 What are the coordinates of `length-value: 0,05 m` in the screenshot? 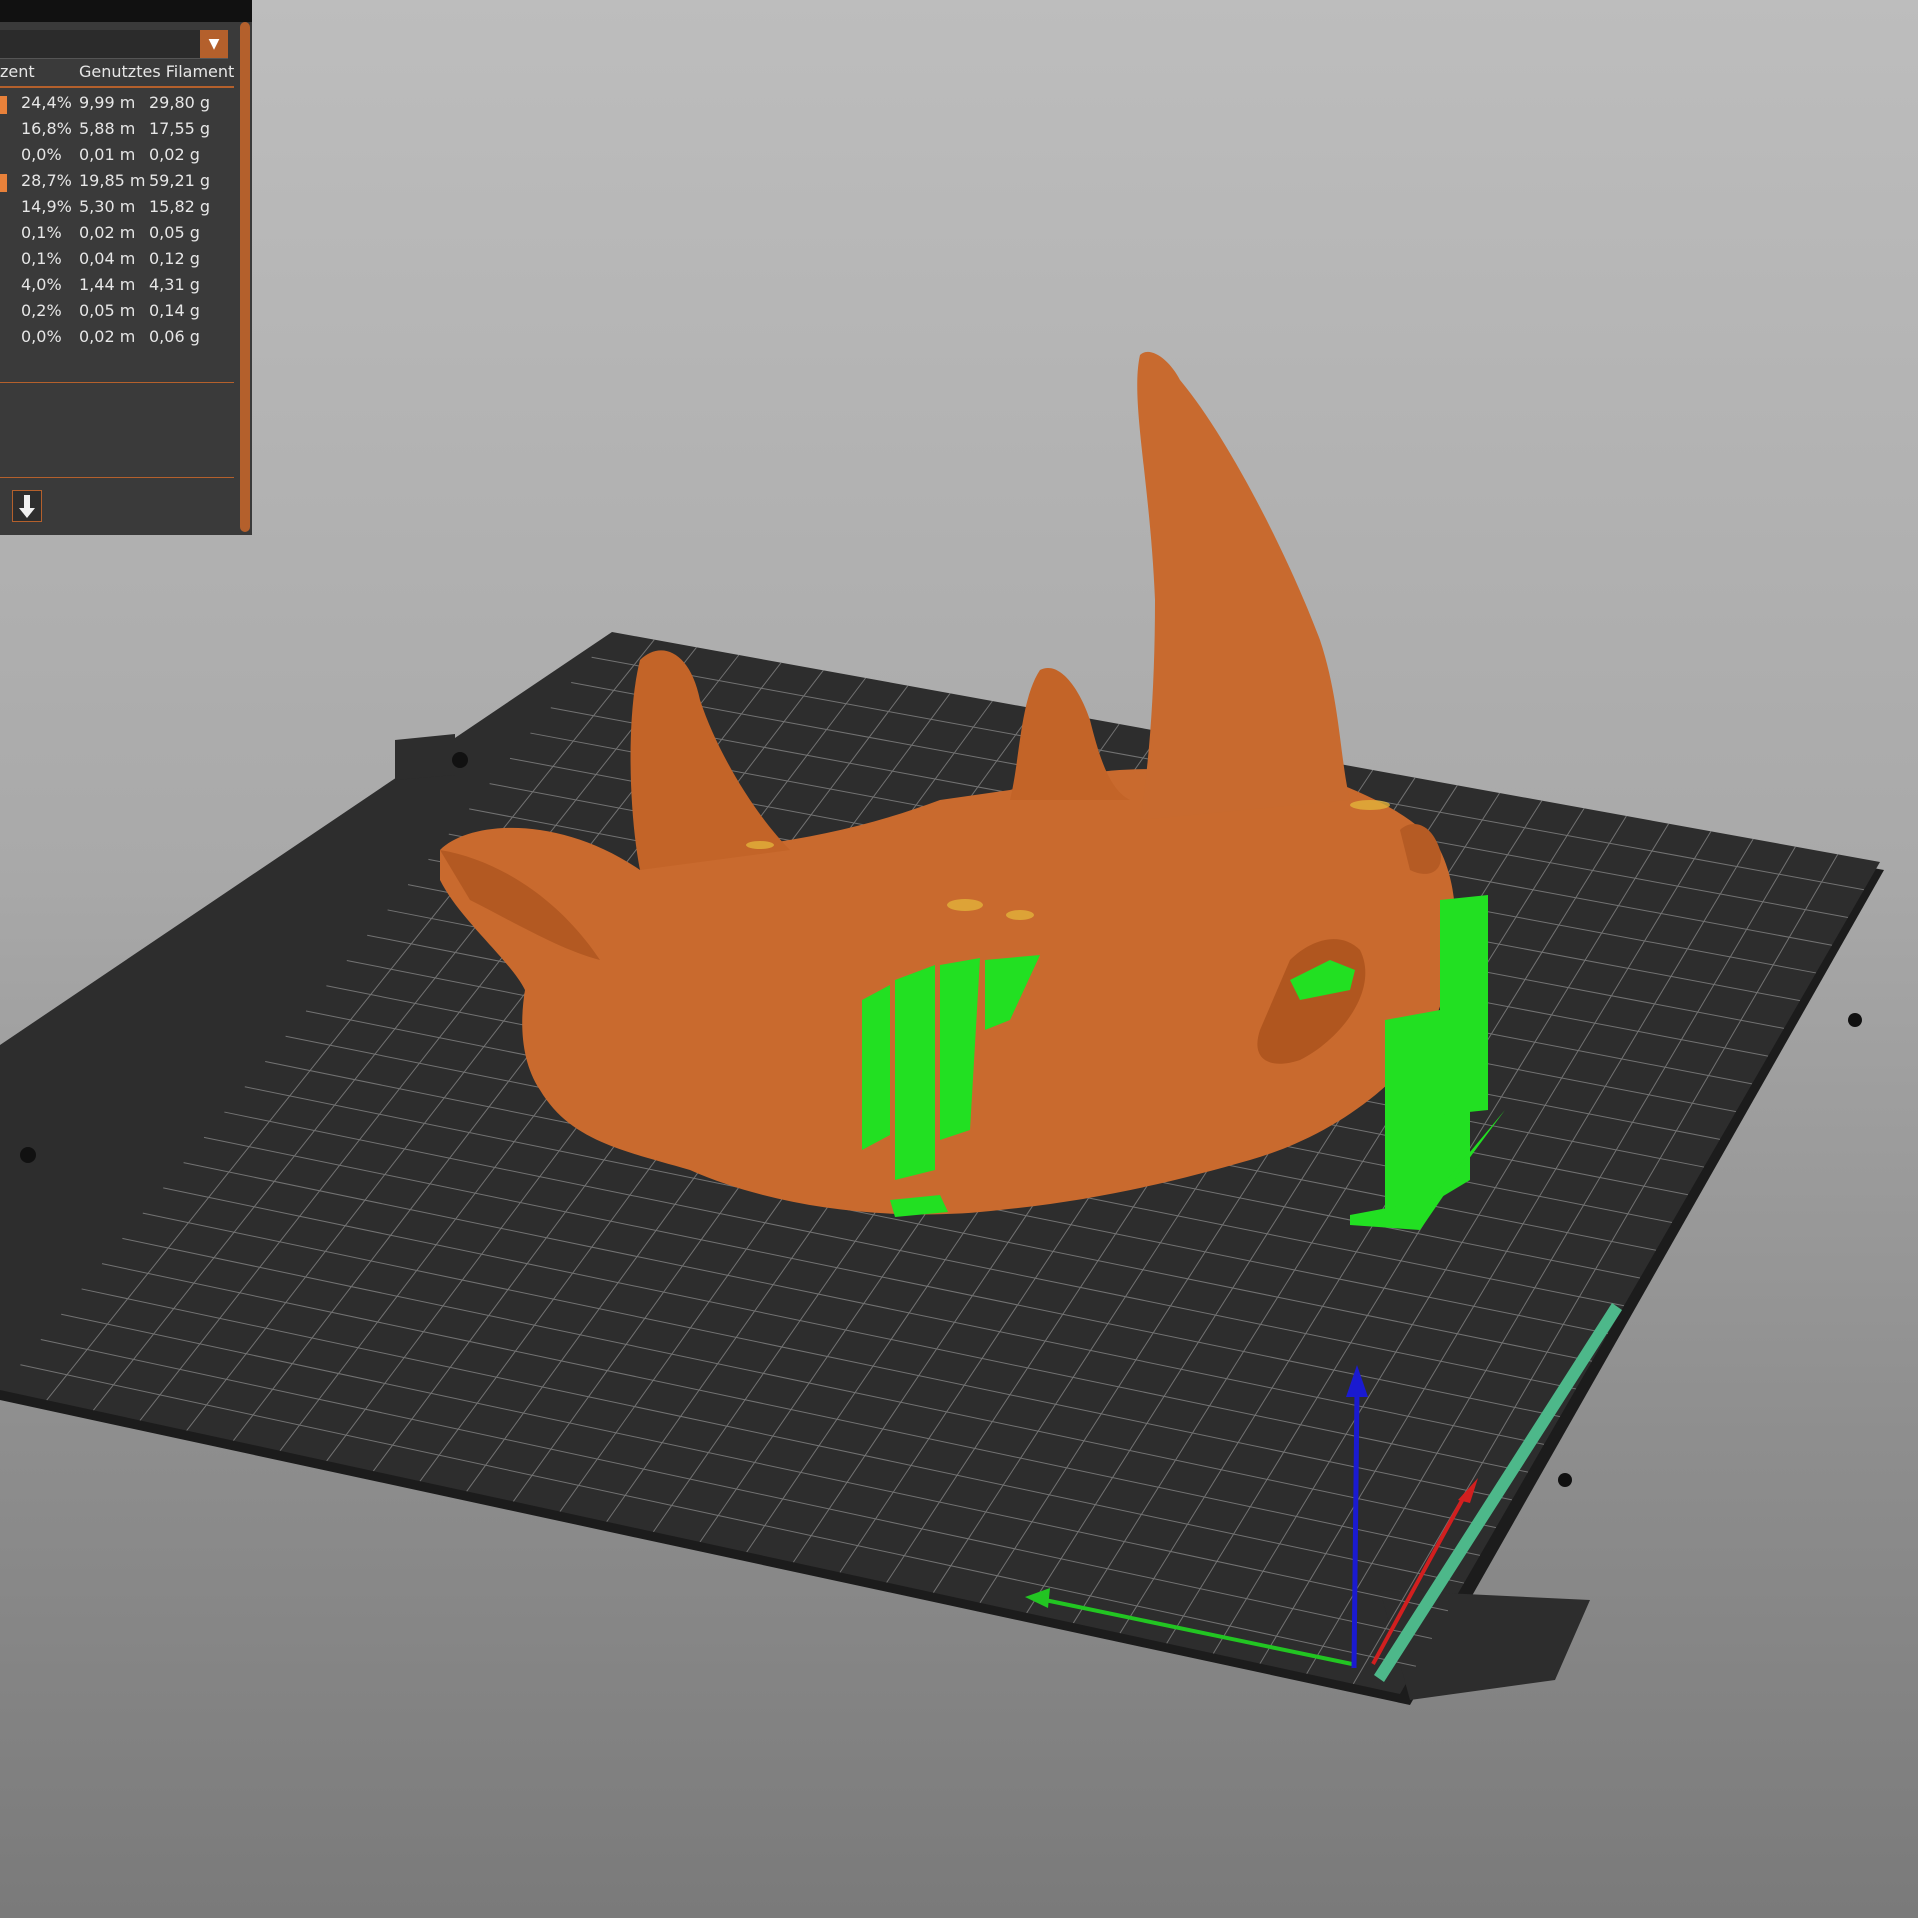 It's located at (107, 310).